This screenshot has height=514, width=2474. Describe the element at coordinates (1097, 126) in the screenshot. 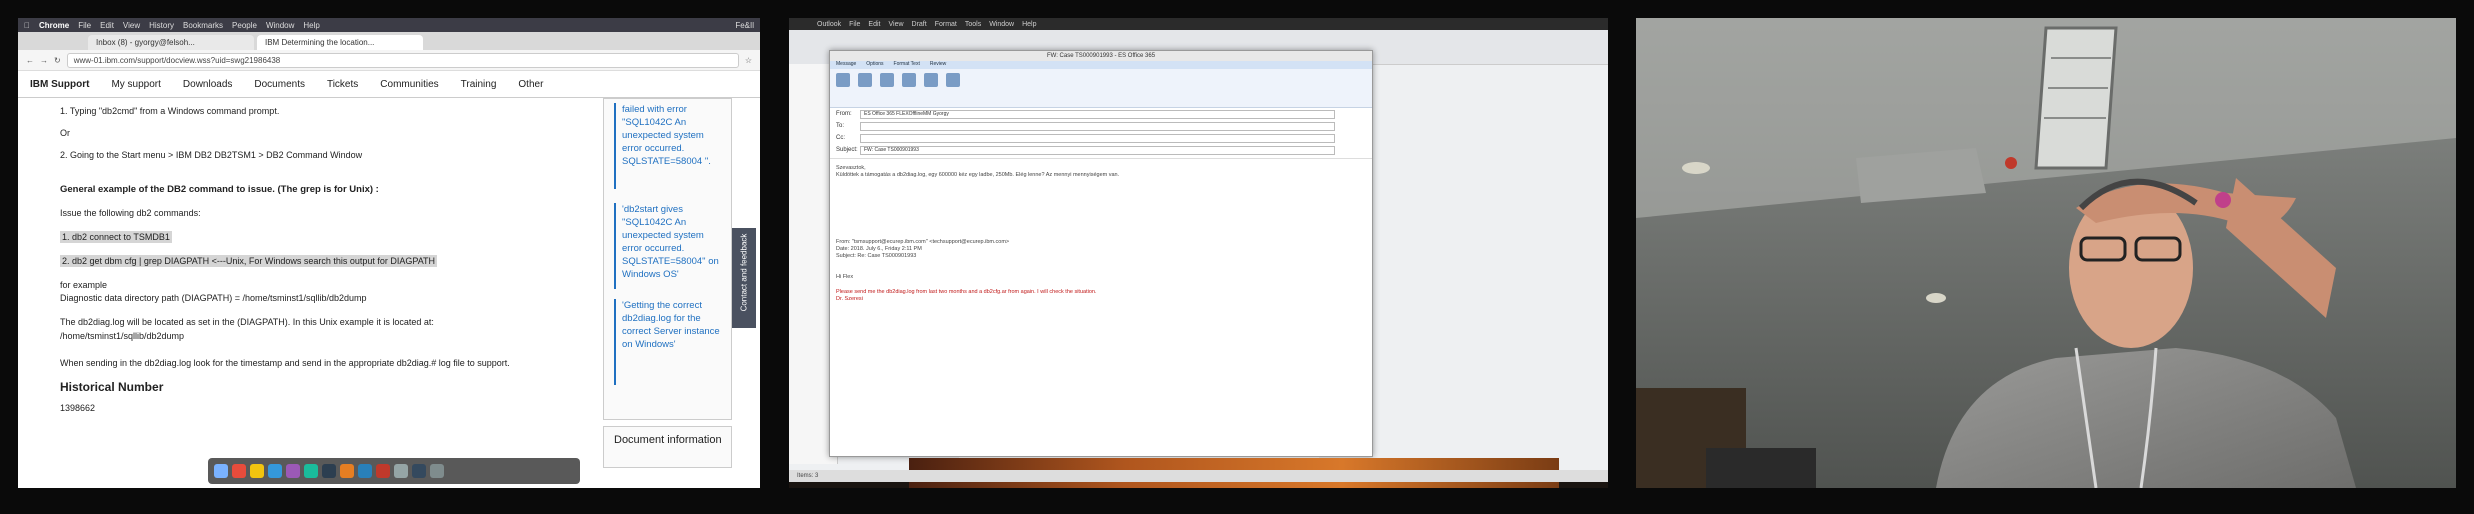

I see `to-field` at that location.